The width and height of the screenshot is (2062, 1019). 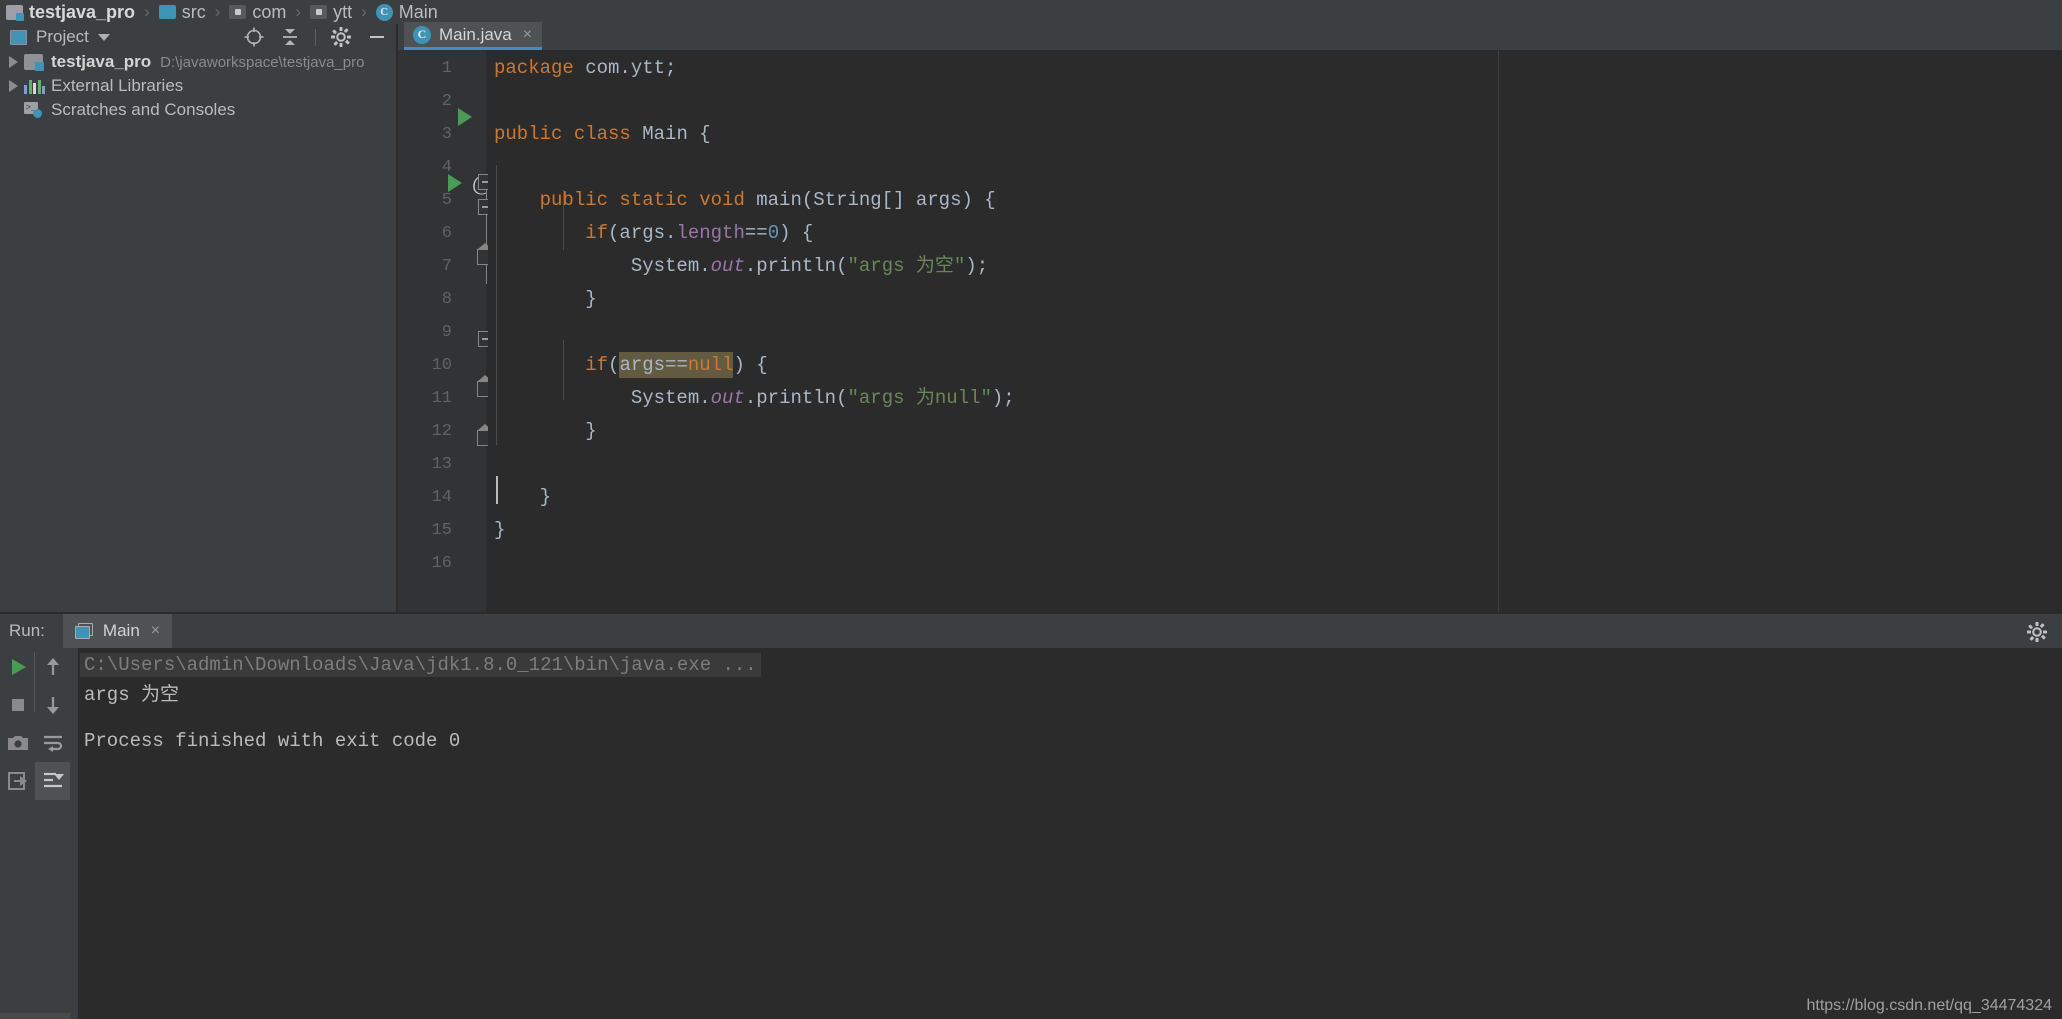 What do you see at coordinates (497, 490) in the screenshot?
I see `text-caret` at bounding box center [497, 490].